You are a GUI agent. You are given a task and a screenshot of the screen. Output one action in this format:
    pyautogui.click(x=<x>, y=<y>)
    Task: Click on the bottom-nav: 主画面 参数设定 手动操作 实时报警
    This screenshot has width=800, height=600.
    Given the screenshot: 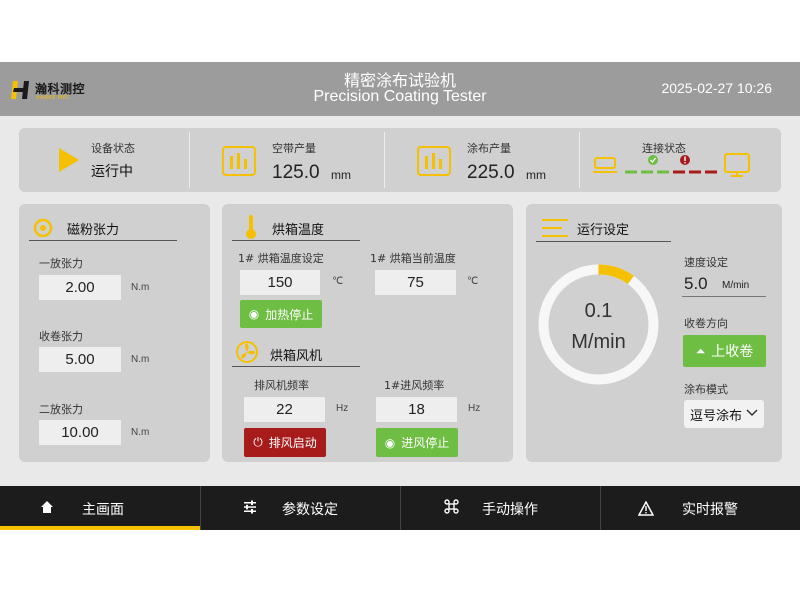 What is the action you would take?
    pyautogui.click(x=400, y=508)
    